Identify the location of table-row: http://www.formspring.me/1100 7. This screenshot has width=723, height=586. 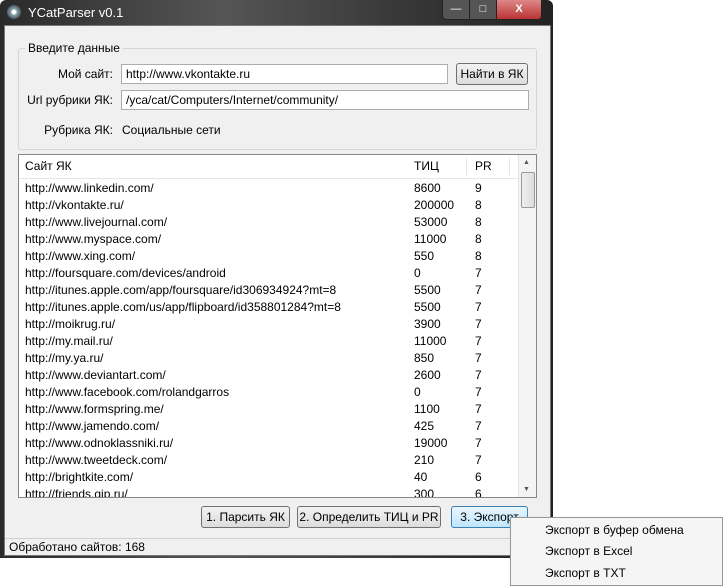
(268, 409).